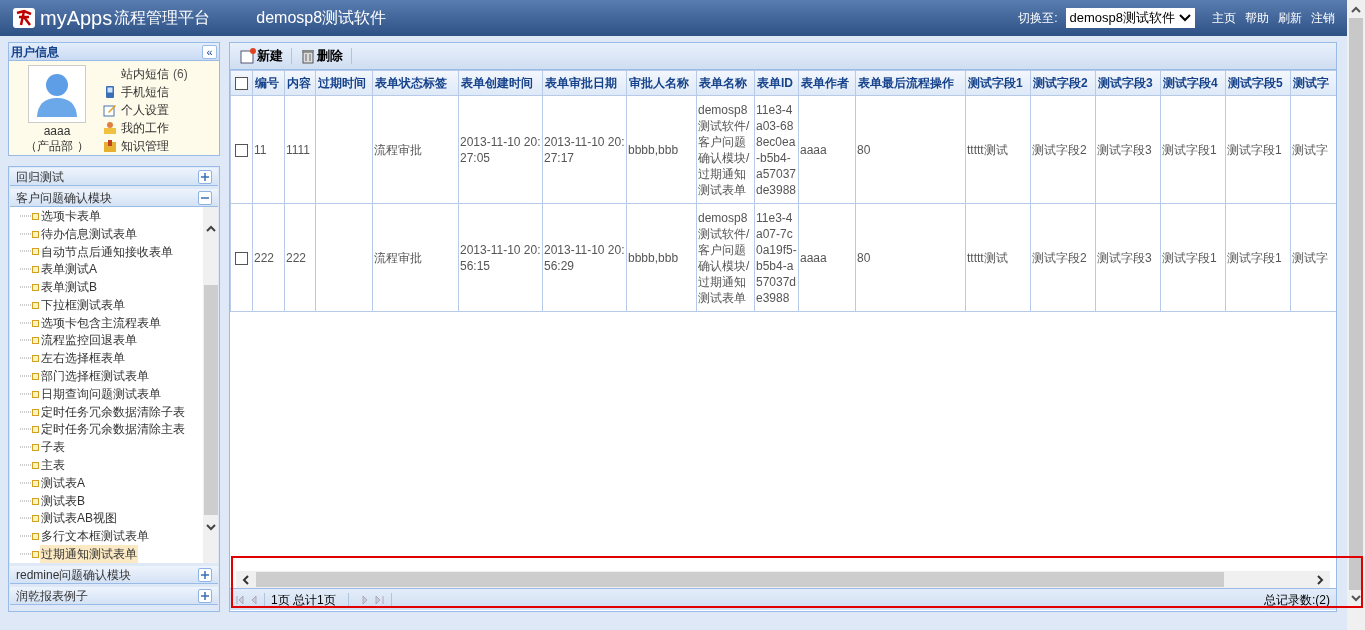 This screenshot has height=630, width=1365. What do you see at coordinates (776, 83) in the screenshot?
I see `column-header: 表单ID` at bounding box center [776, 83].